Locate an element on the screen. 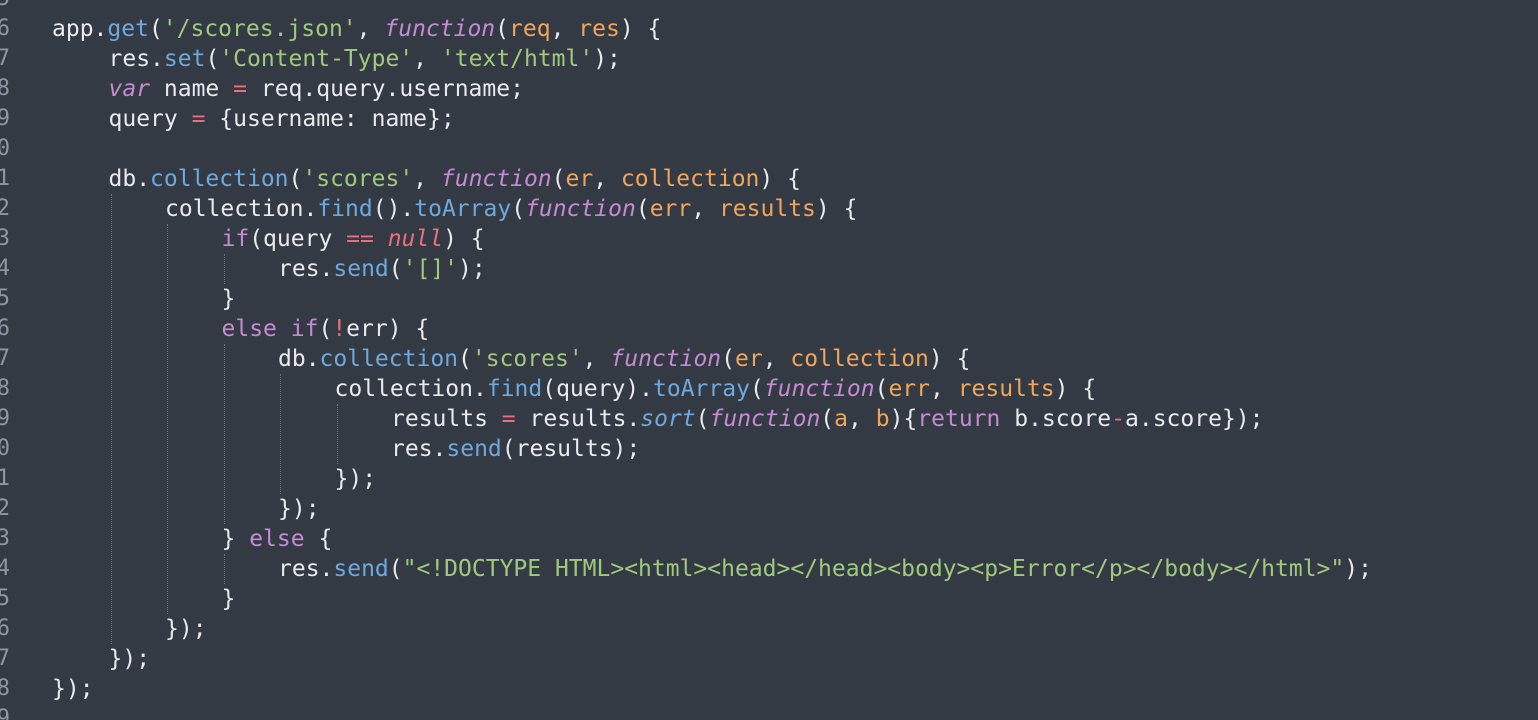  code-token: err is located at coordinates (670, 209).